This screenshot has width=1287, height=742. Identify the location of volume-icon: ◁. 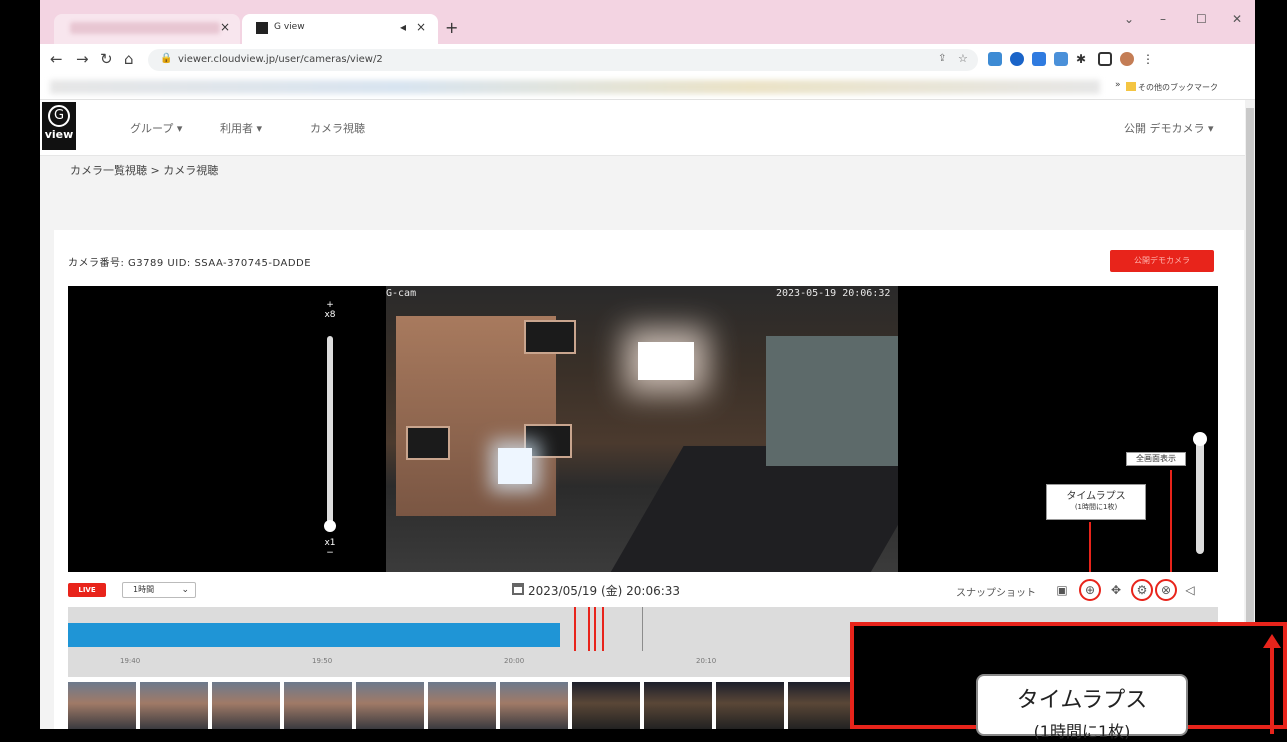
(1190, 590).